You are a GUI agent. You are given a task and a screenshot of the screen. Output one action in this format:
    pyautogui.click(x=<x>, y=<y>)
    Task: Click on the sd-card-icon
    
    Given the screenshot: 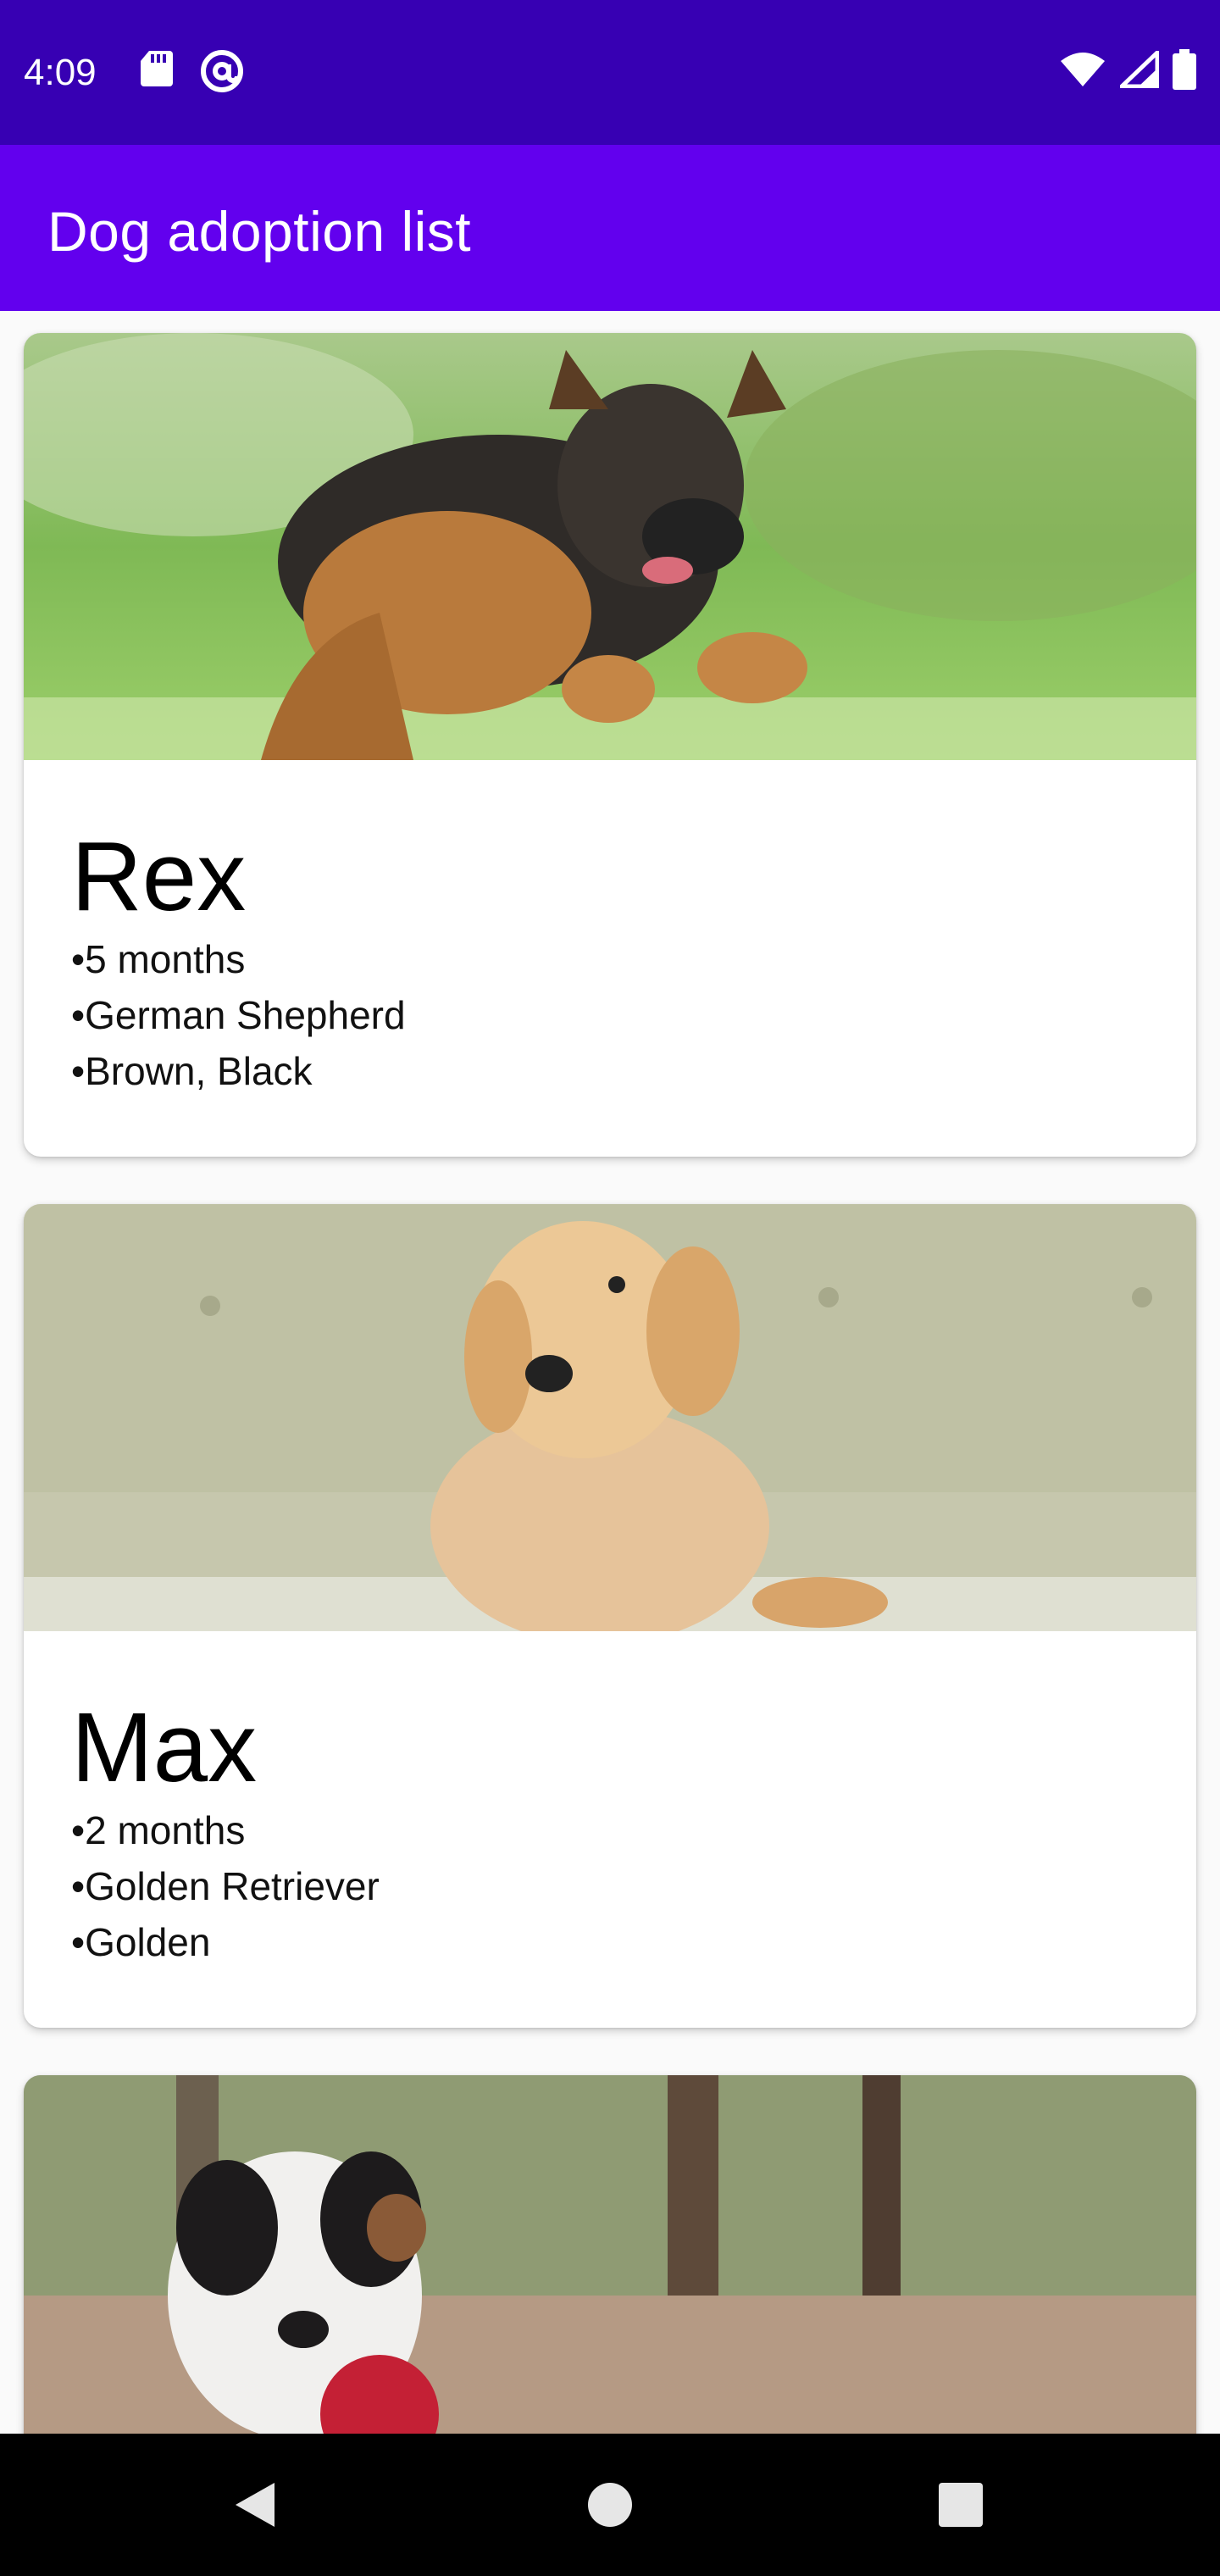 What is the action you would take?
    pyautogui.click(x=157, y=73)
    